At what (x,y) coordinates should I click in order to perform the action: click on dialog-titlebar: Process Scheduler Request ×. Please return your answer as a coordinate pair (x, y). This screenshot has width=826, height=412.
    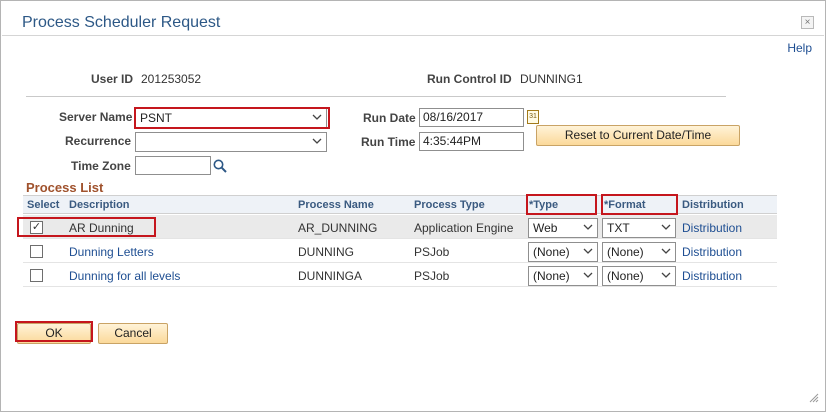
    Looking at the image, I should click on (413, 19).